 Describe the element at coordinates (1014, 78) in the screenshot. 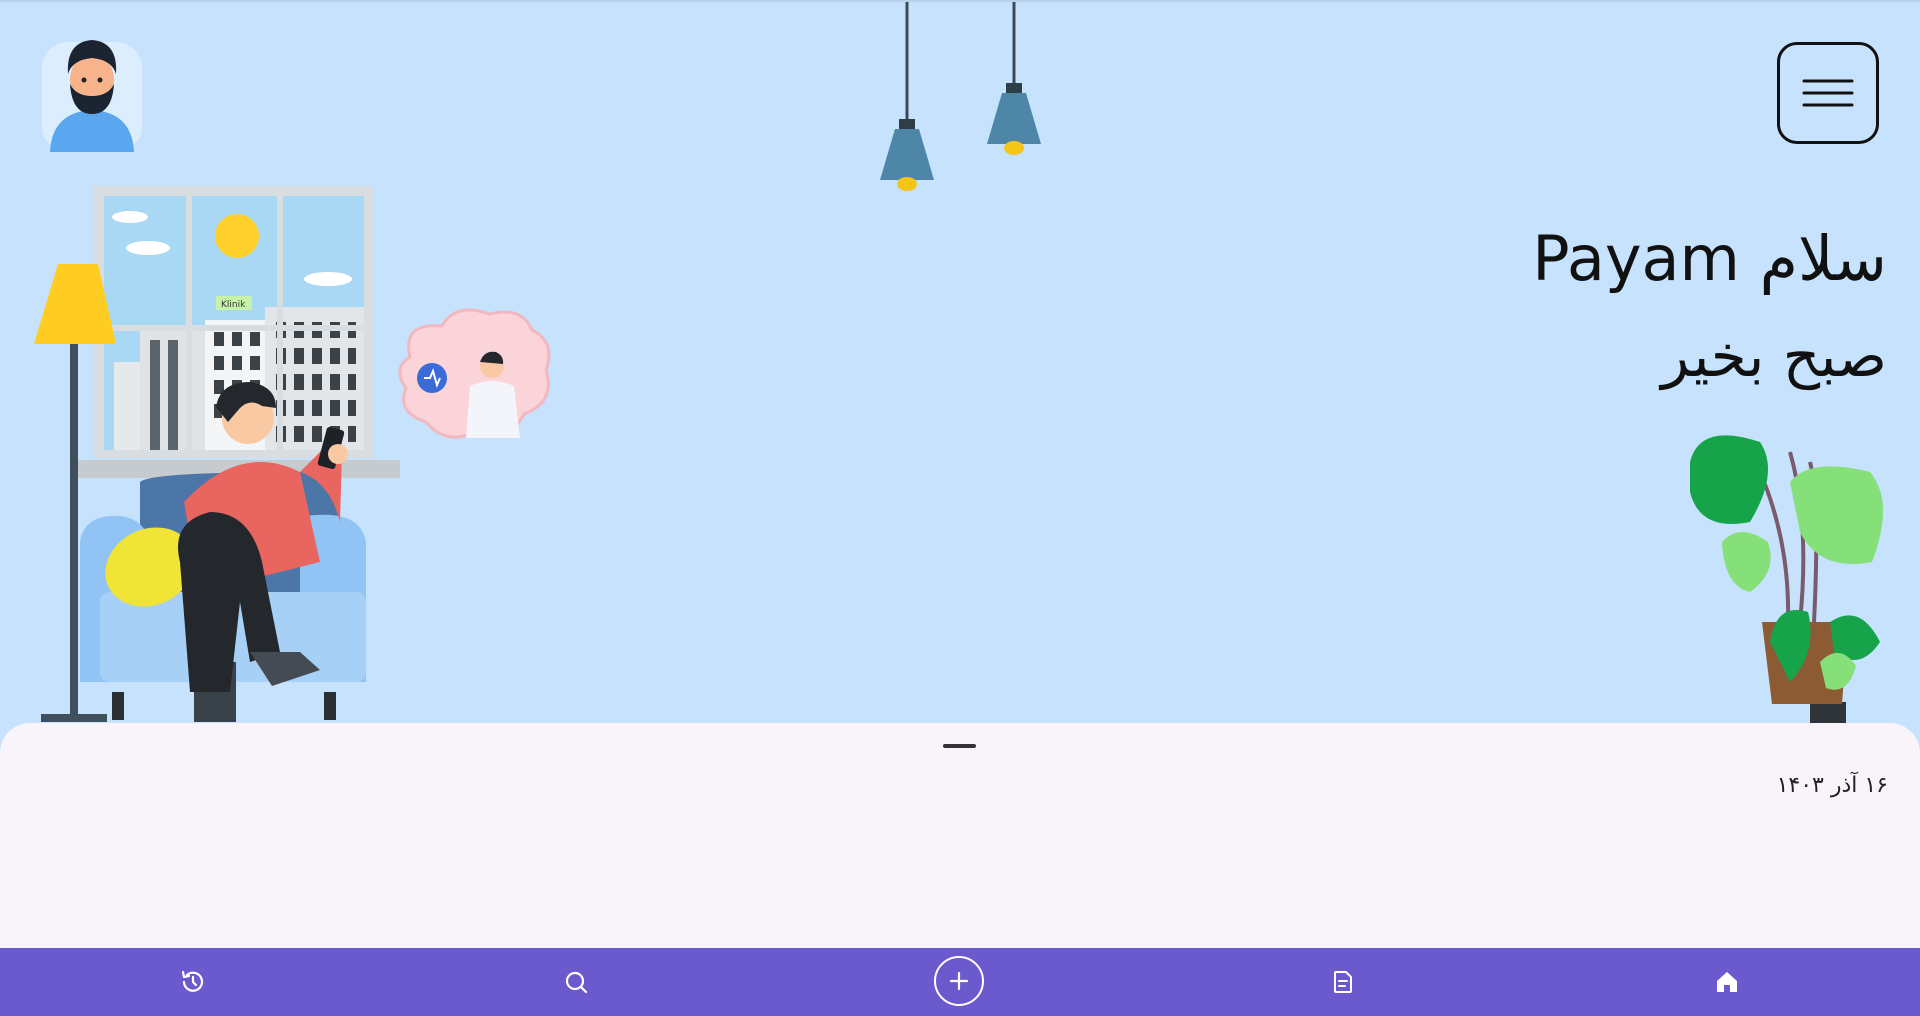

I see `pendant-lamp-right` at that location.